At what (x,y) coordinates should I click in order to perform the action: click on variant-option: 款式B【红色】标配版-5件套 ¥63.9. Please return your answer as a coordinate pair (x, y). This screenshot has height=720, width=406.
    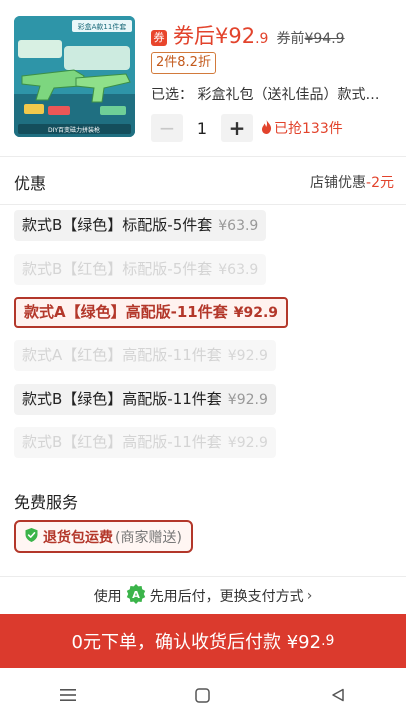
    Looking at the image, I should click on (140, 269).